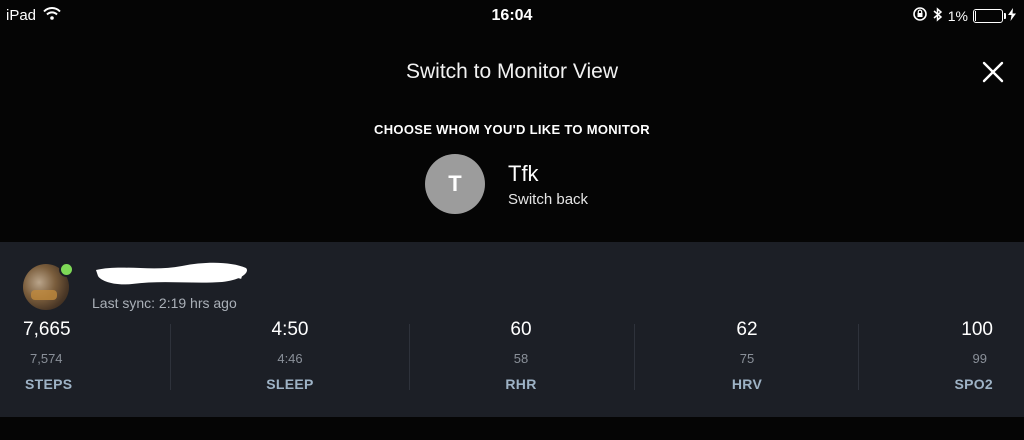 This screenshot has width=1024, height=440. I want to click on status-time: 16:04, so click(512, 15).